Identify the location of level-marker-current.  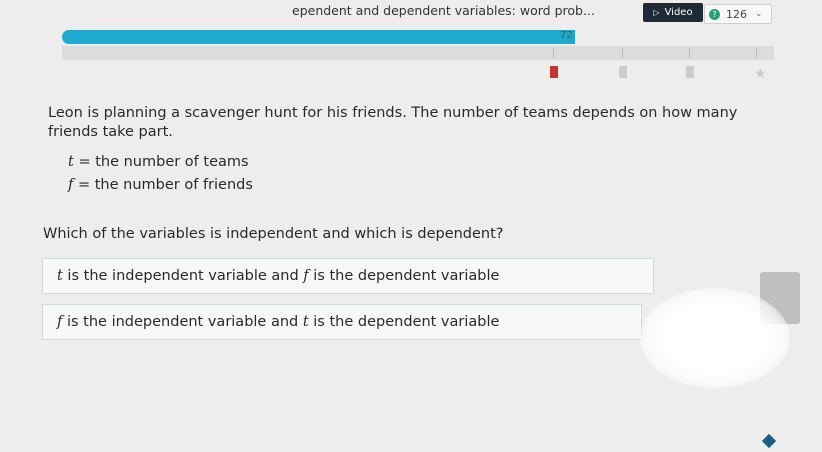
(554, 72).